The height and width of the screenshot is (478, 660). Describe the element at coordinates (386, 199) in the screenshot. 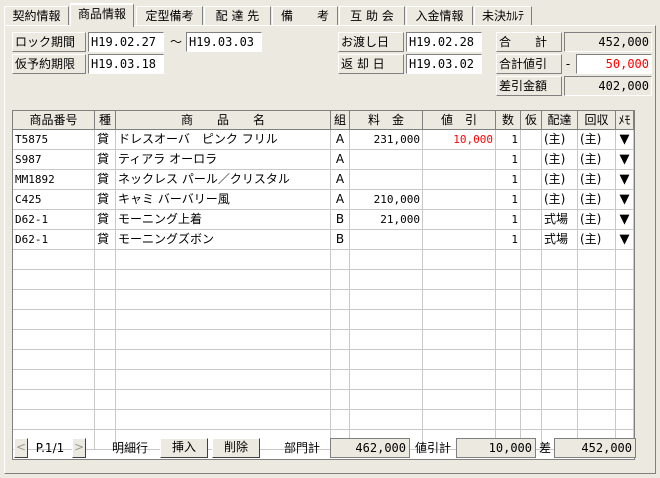

I see `price-cell: 210,000` at that location.